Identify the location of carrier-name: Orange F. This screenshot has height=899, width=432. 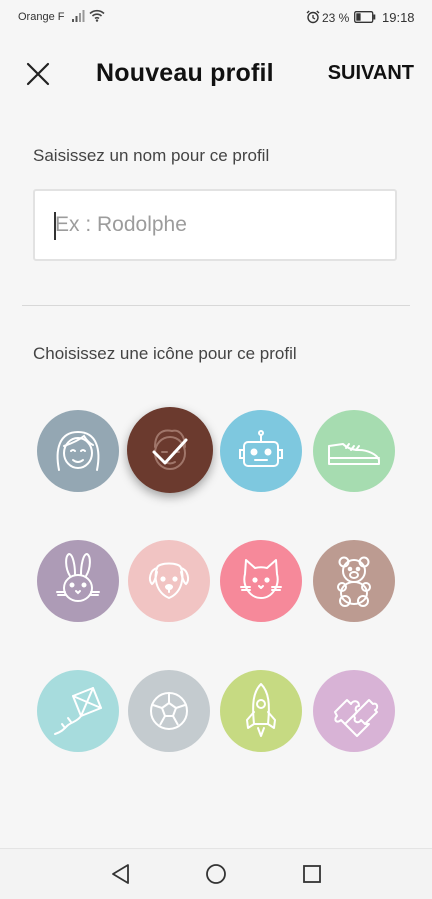
(41, 17).